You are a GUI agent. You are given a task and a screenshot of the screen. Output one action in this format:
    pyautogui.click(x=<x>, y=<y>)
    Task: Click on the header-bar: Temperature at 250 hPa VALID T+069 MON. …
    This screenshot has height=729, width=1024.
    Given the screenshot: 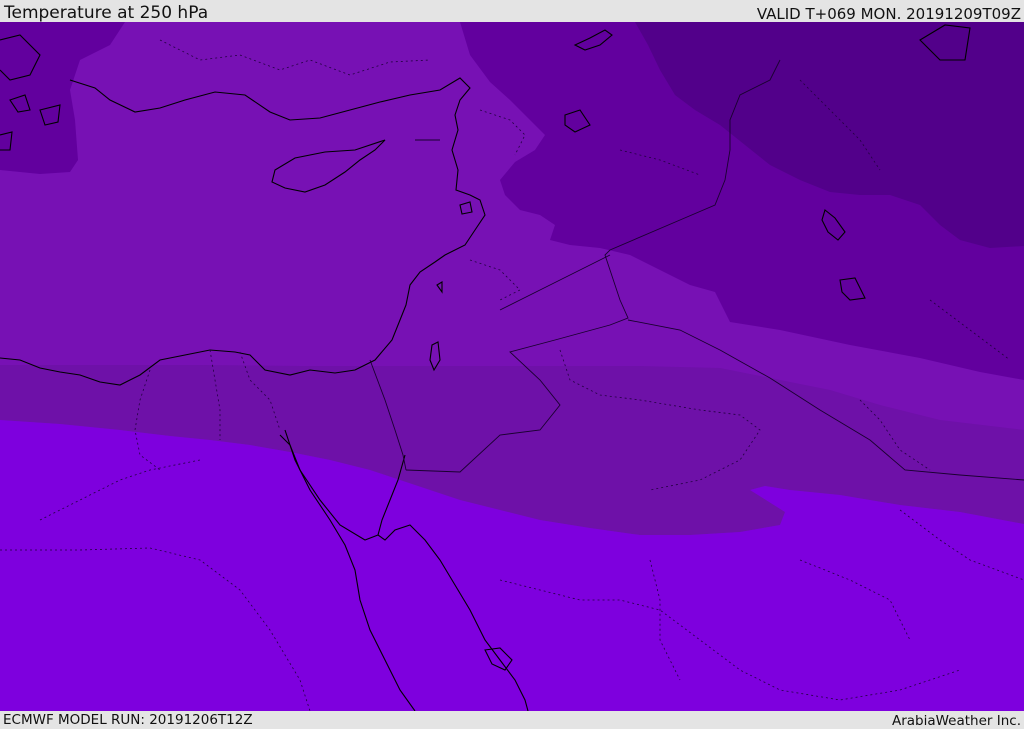 What is the action you would take?
    pyautogui.click(x=512, y=11)
    